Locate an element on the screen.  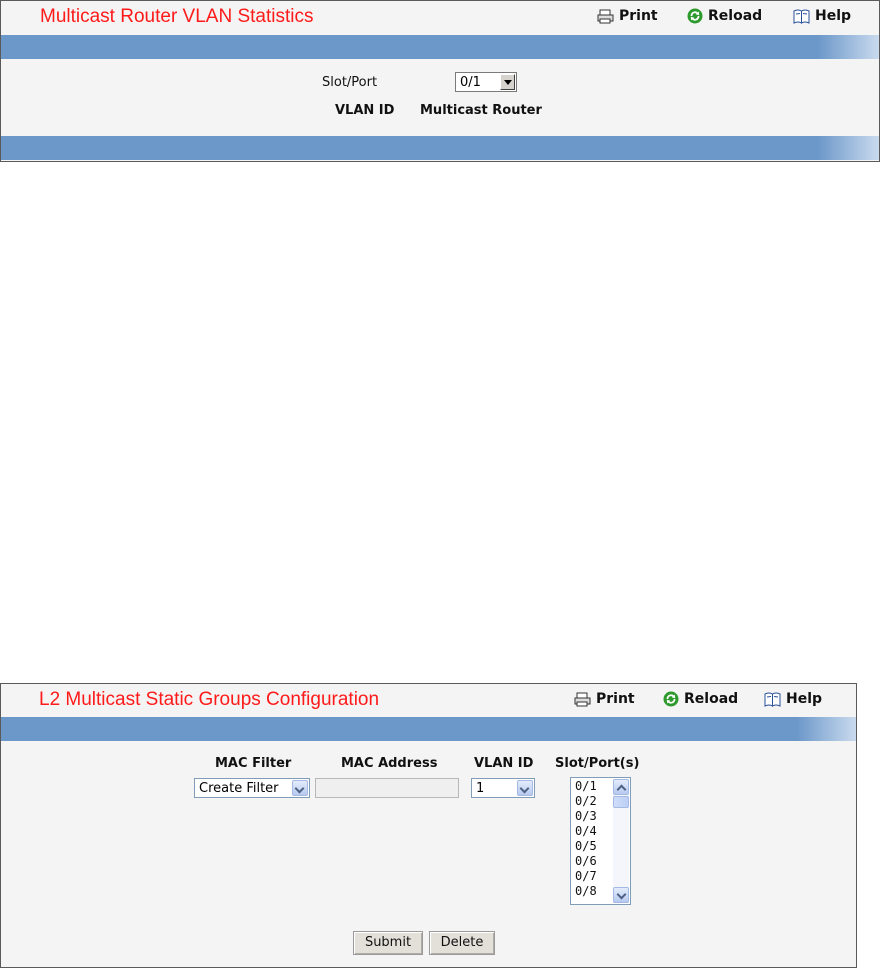
mac-filter-value: Create Filter is located at coordinates (239, 788).